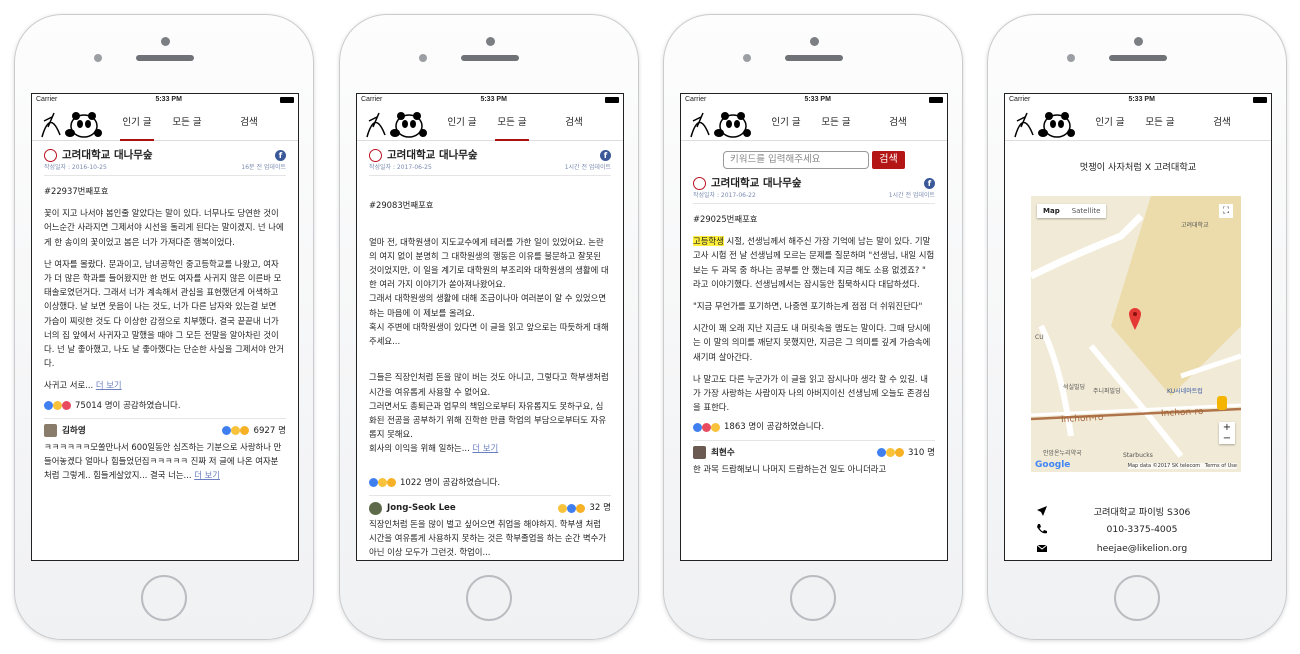 The width and height of the screenshot is (1300, 654). Describe the element at coordinates (888, 160) in the screenshot. I see `search-button: 검색` at that location.